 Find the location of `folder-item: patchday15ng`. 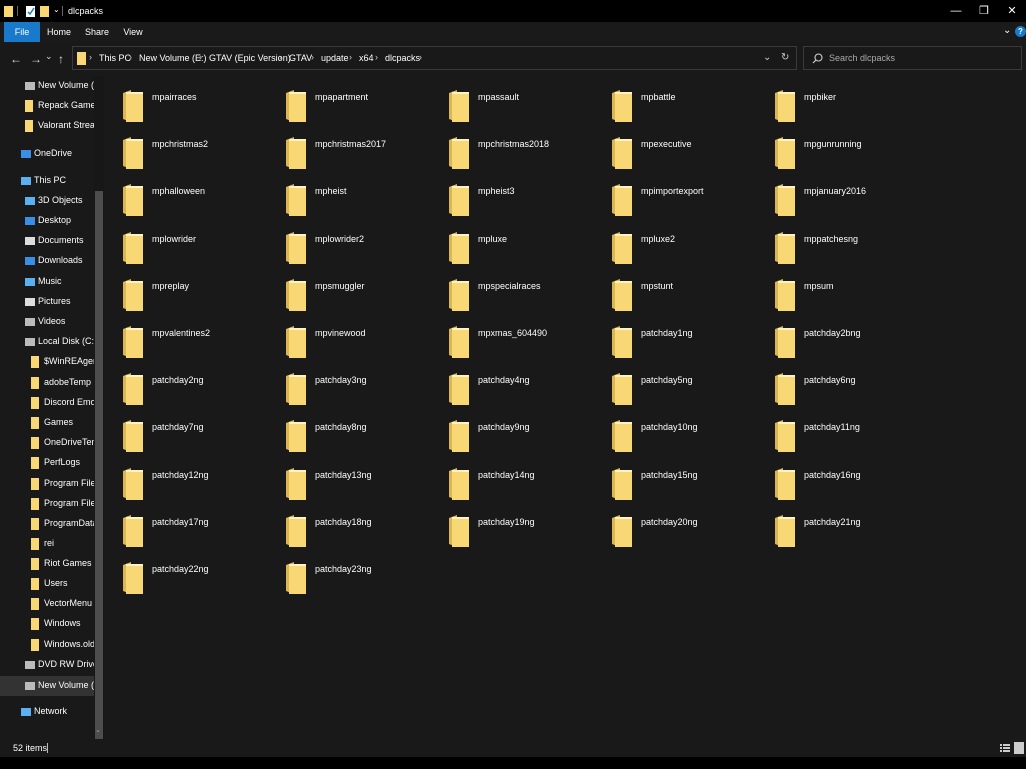

folder-item: patchday15ng is located at coordinates (686, 484).